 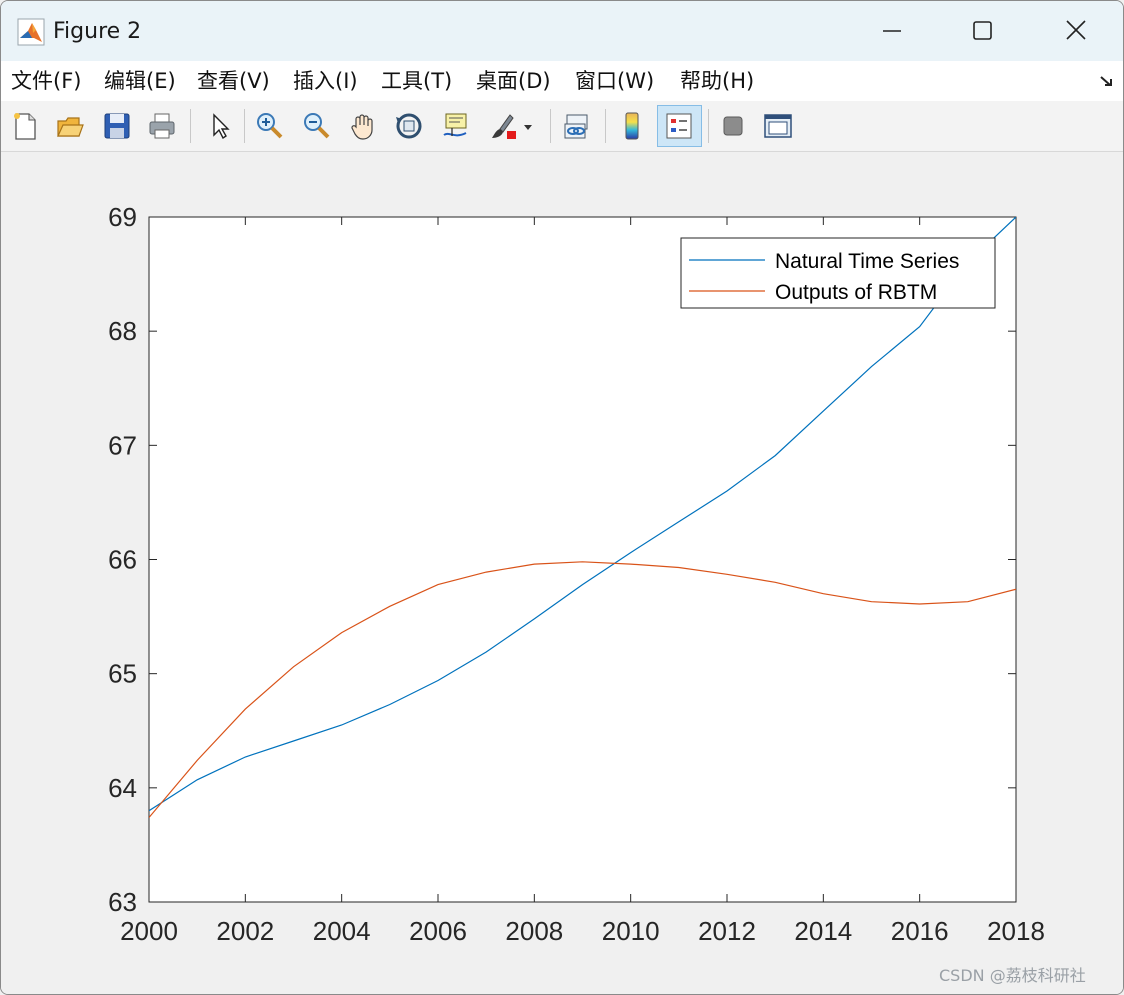 I want to click on data-cursor-icon, so click(x=455, y=125).